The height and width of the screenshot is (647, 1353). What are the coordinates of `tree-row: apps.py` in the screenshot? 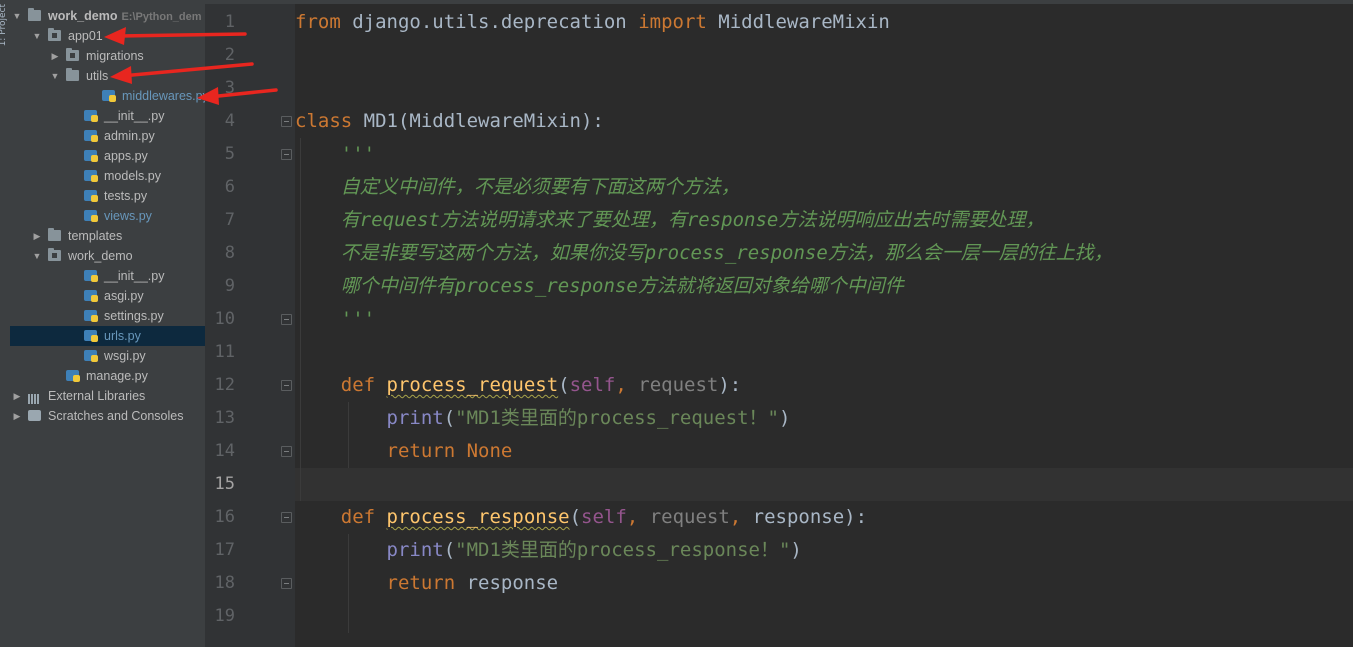 It's located at (107, 156).